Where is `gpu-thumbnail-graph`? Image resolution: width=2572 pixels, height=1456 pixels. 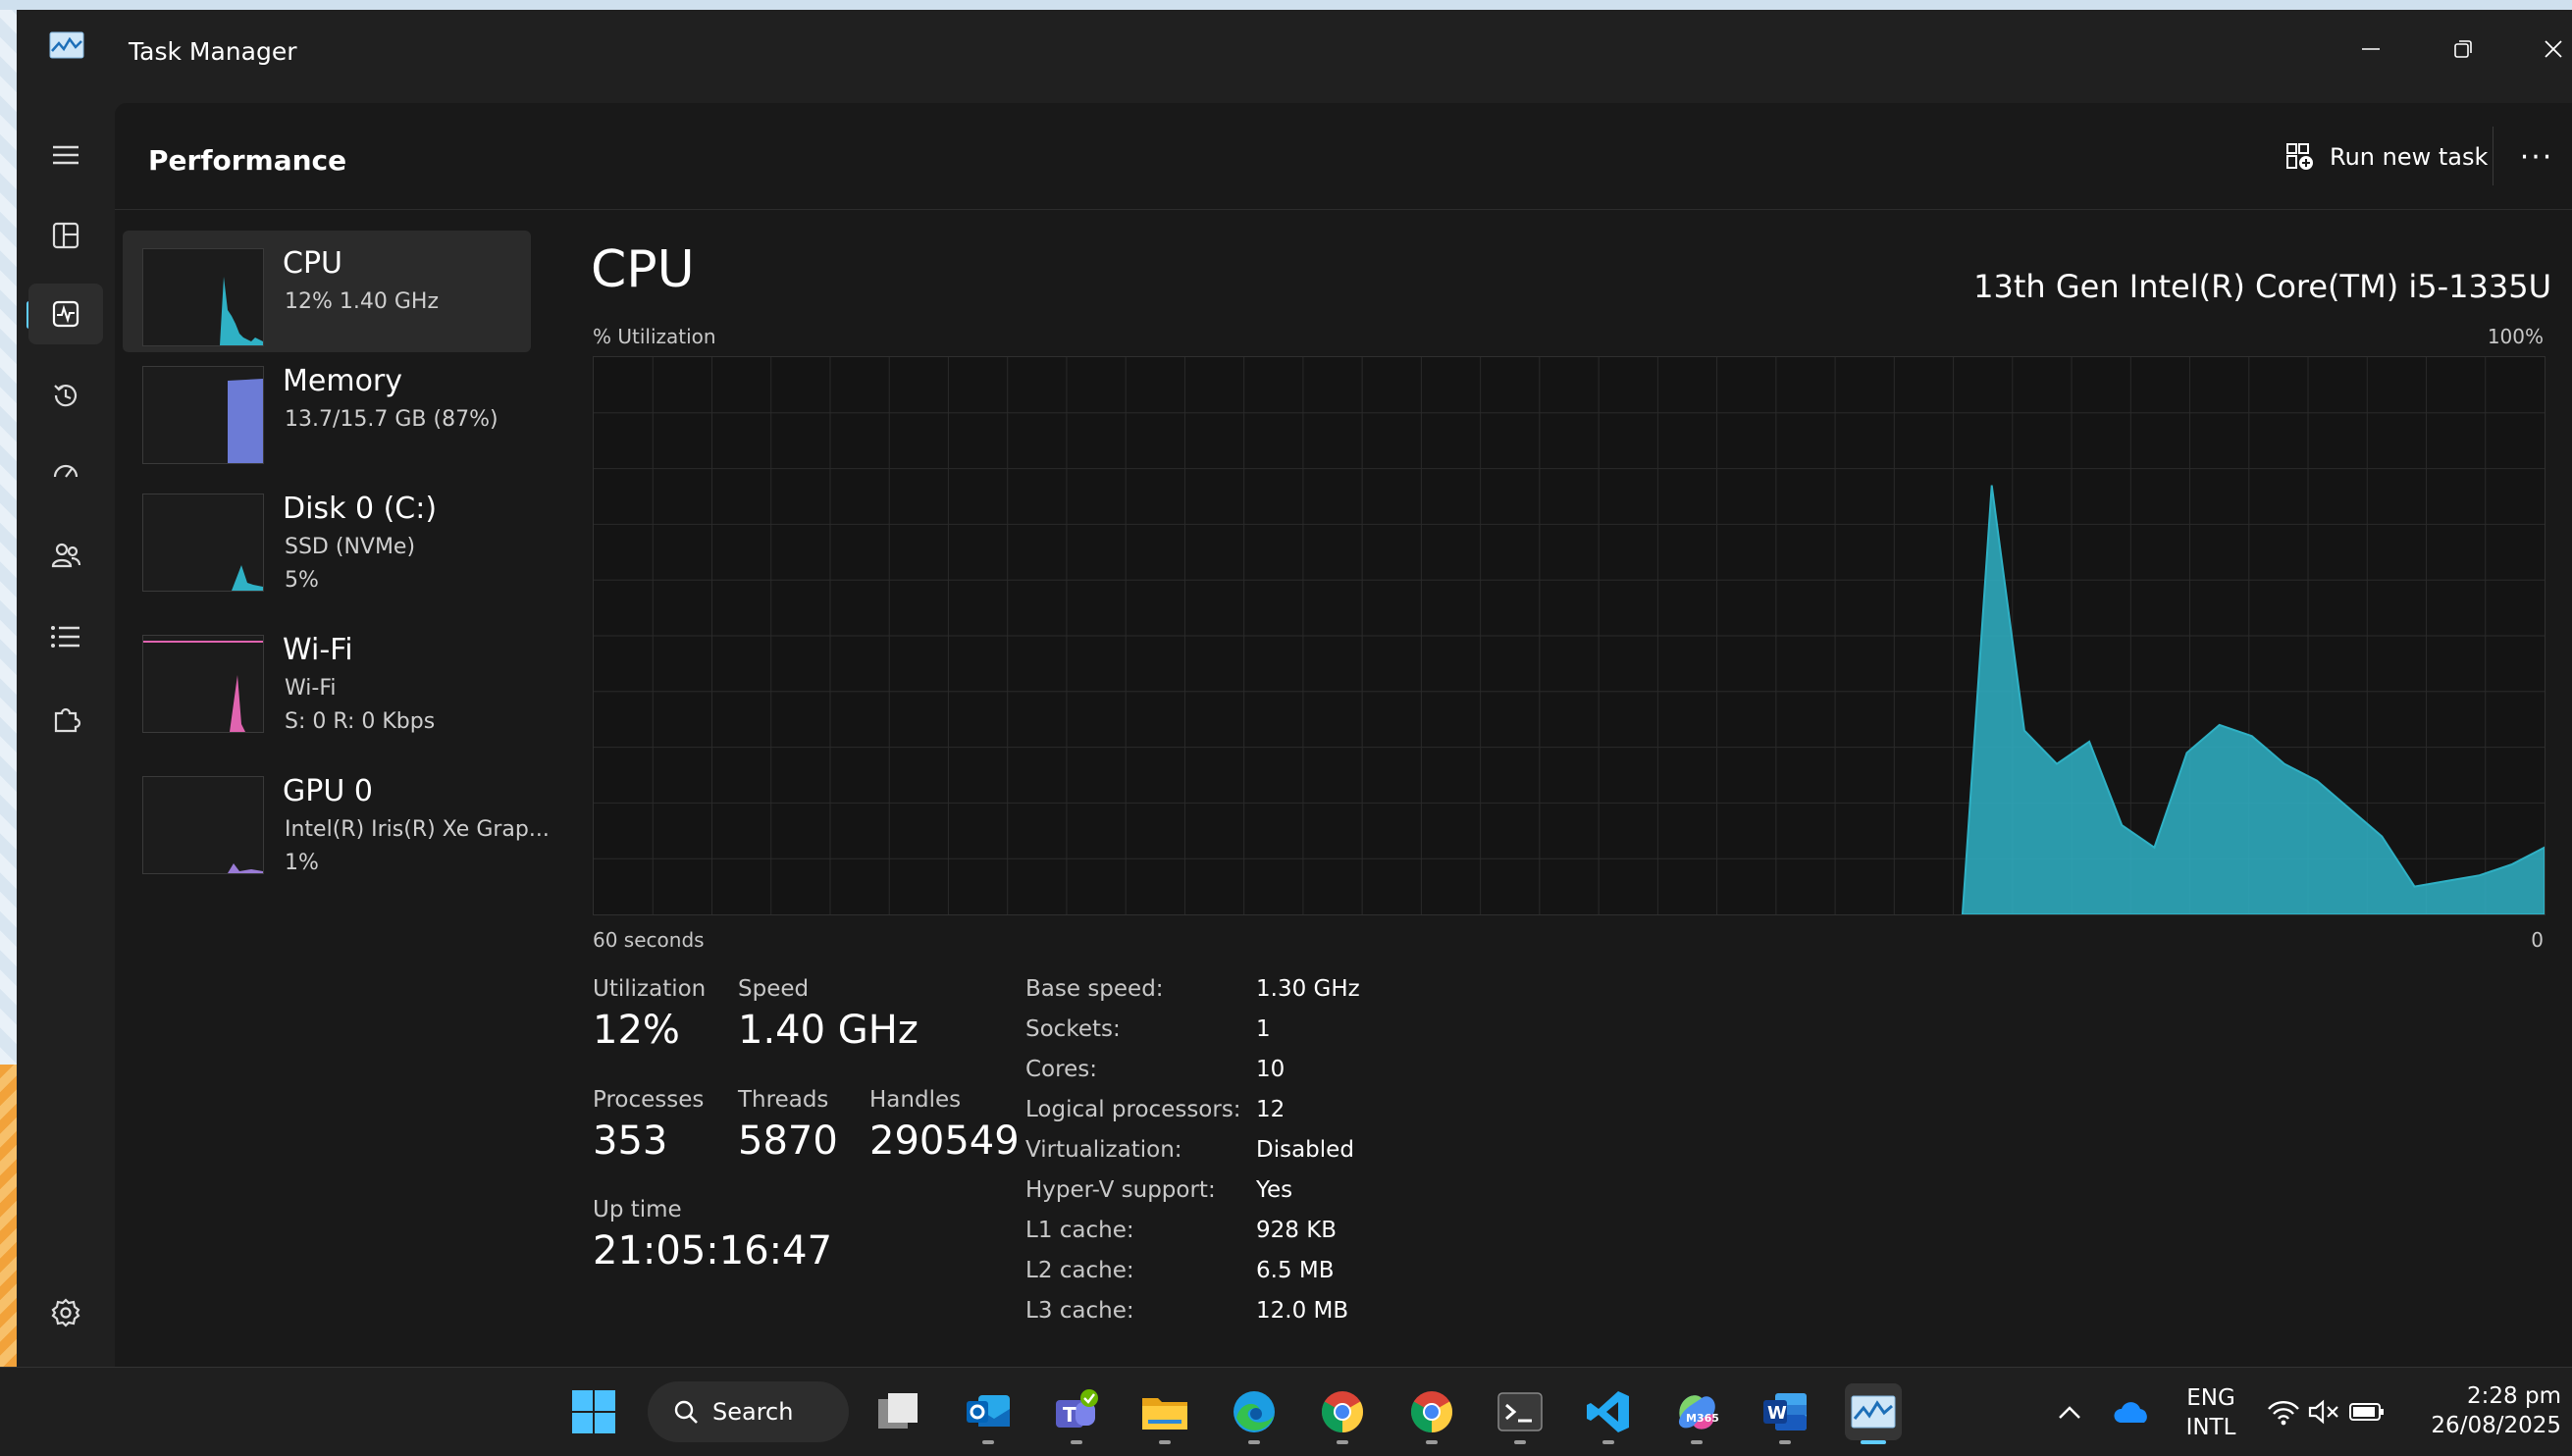
gpu-thumbnail-graph is located at coordinates (203, 825).